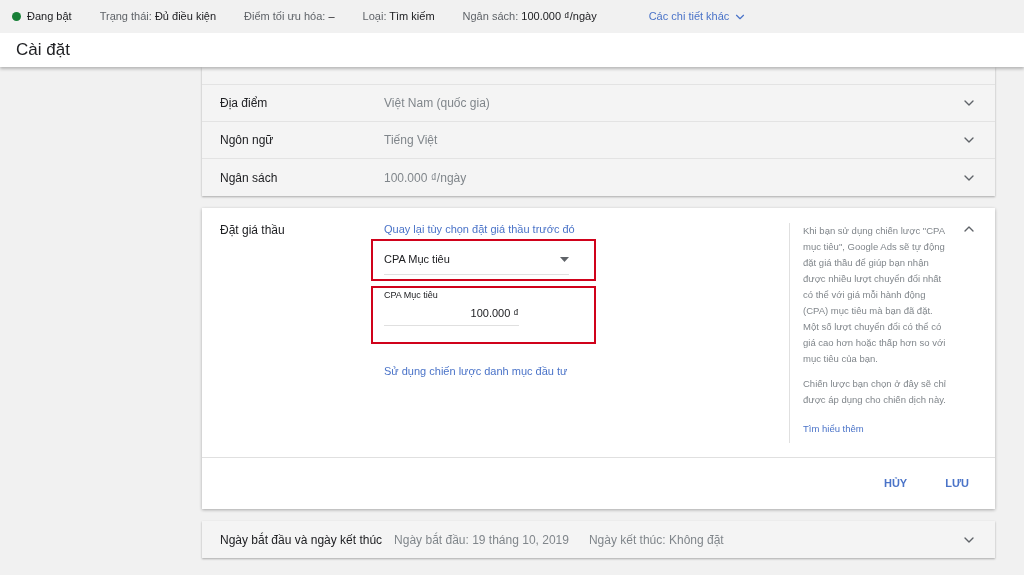 This screenshot has height=575, width=1024. I want to click on status-text: Đang bật, so click(49, 17).